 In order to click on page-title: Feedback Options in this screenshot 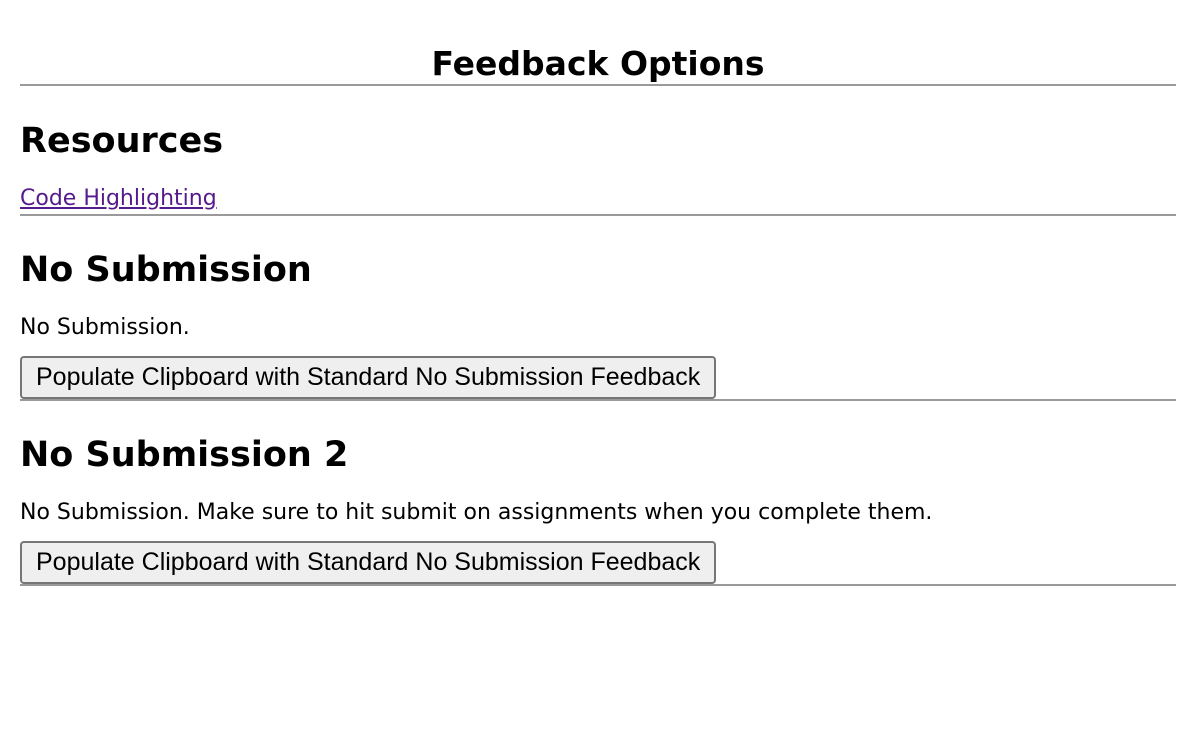, I will do `click(598, 63)`.